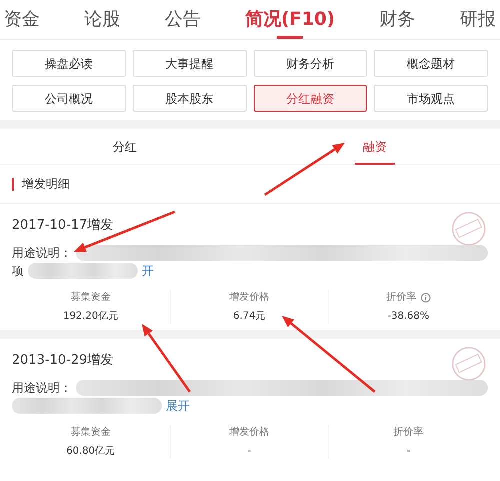 This screenshot has width=500, height=481. I want to click on section-button: 概念题材, so click(431, 63).